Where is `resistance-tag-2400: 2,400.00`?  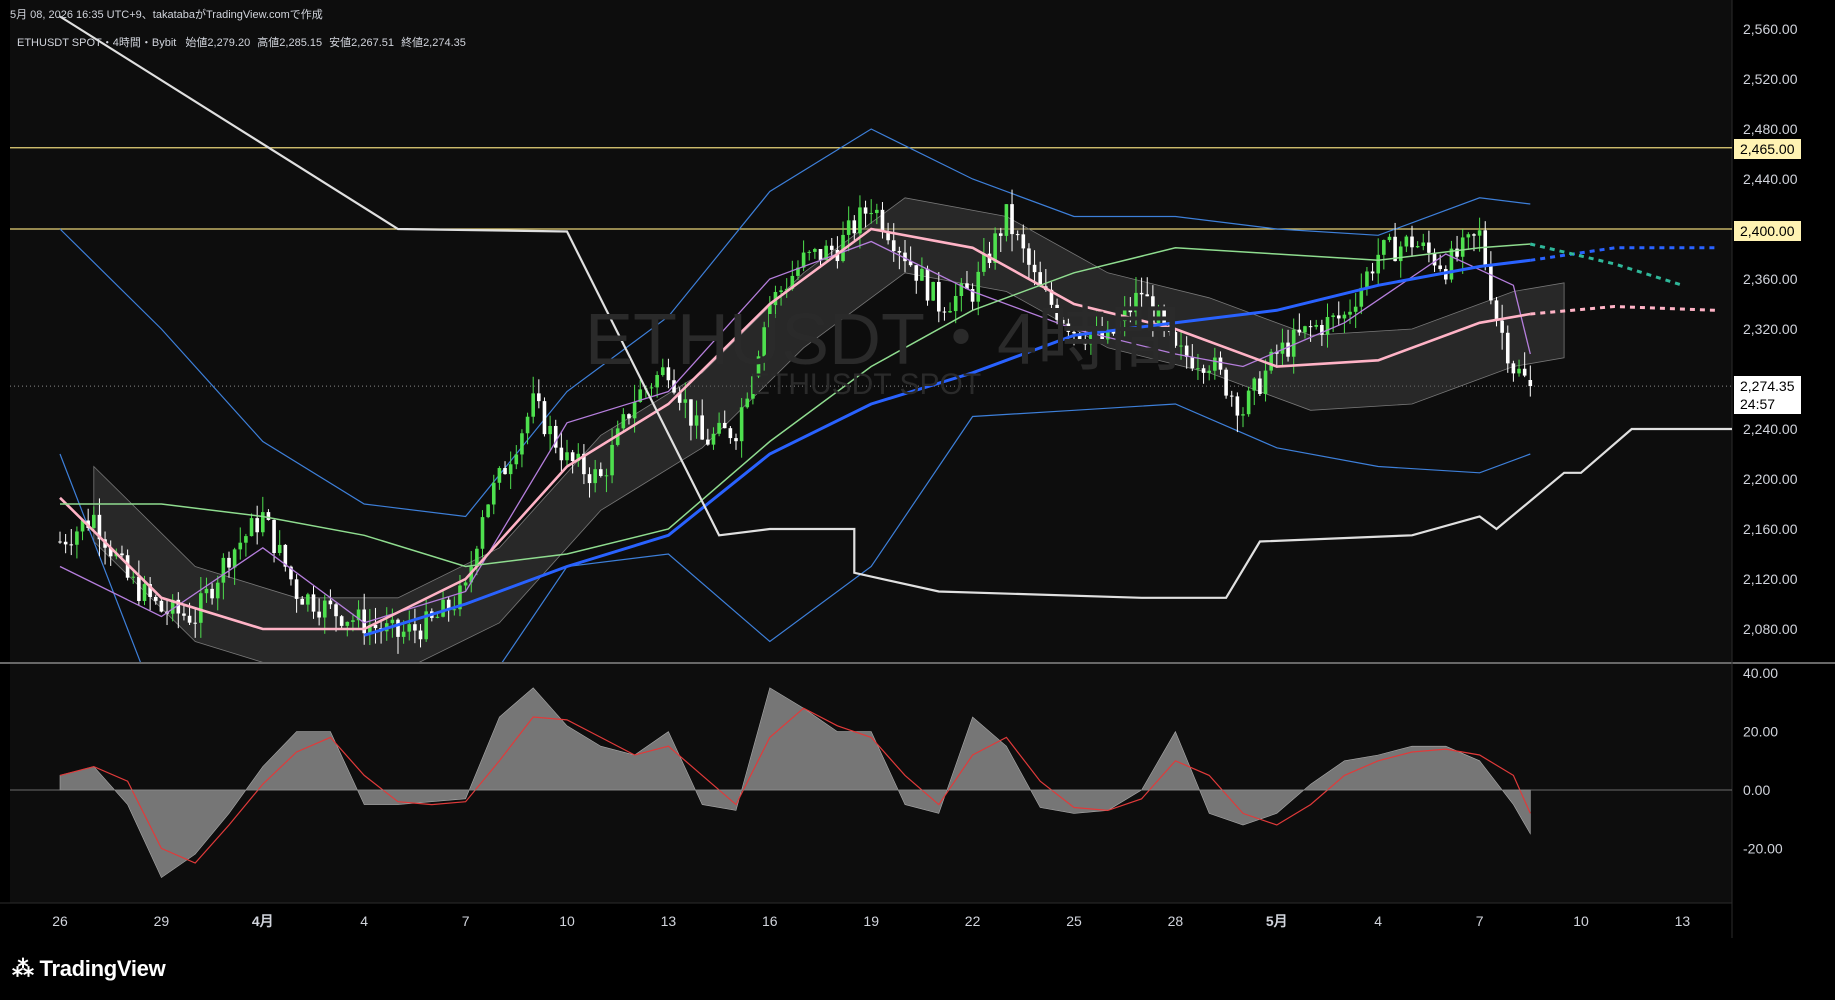 resistance-tag-2400: 2,400.00 is located at coordinates (1767, 231).